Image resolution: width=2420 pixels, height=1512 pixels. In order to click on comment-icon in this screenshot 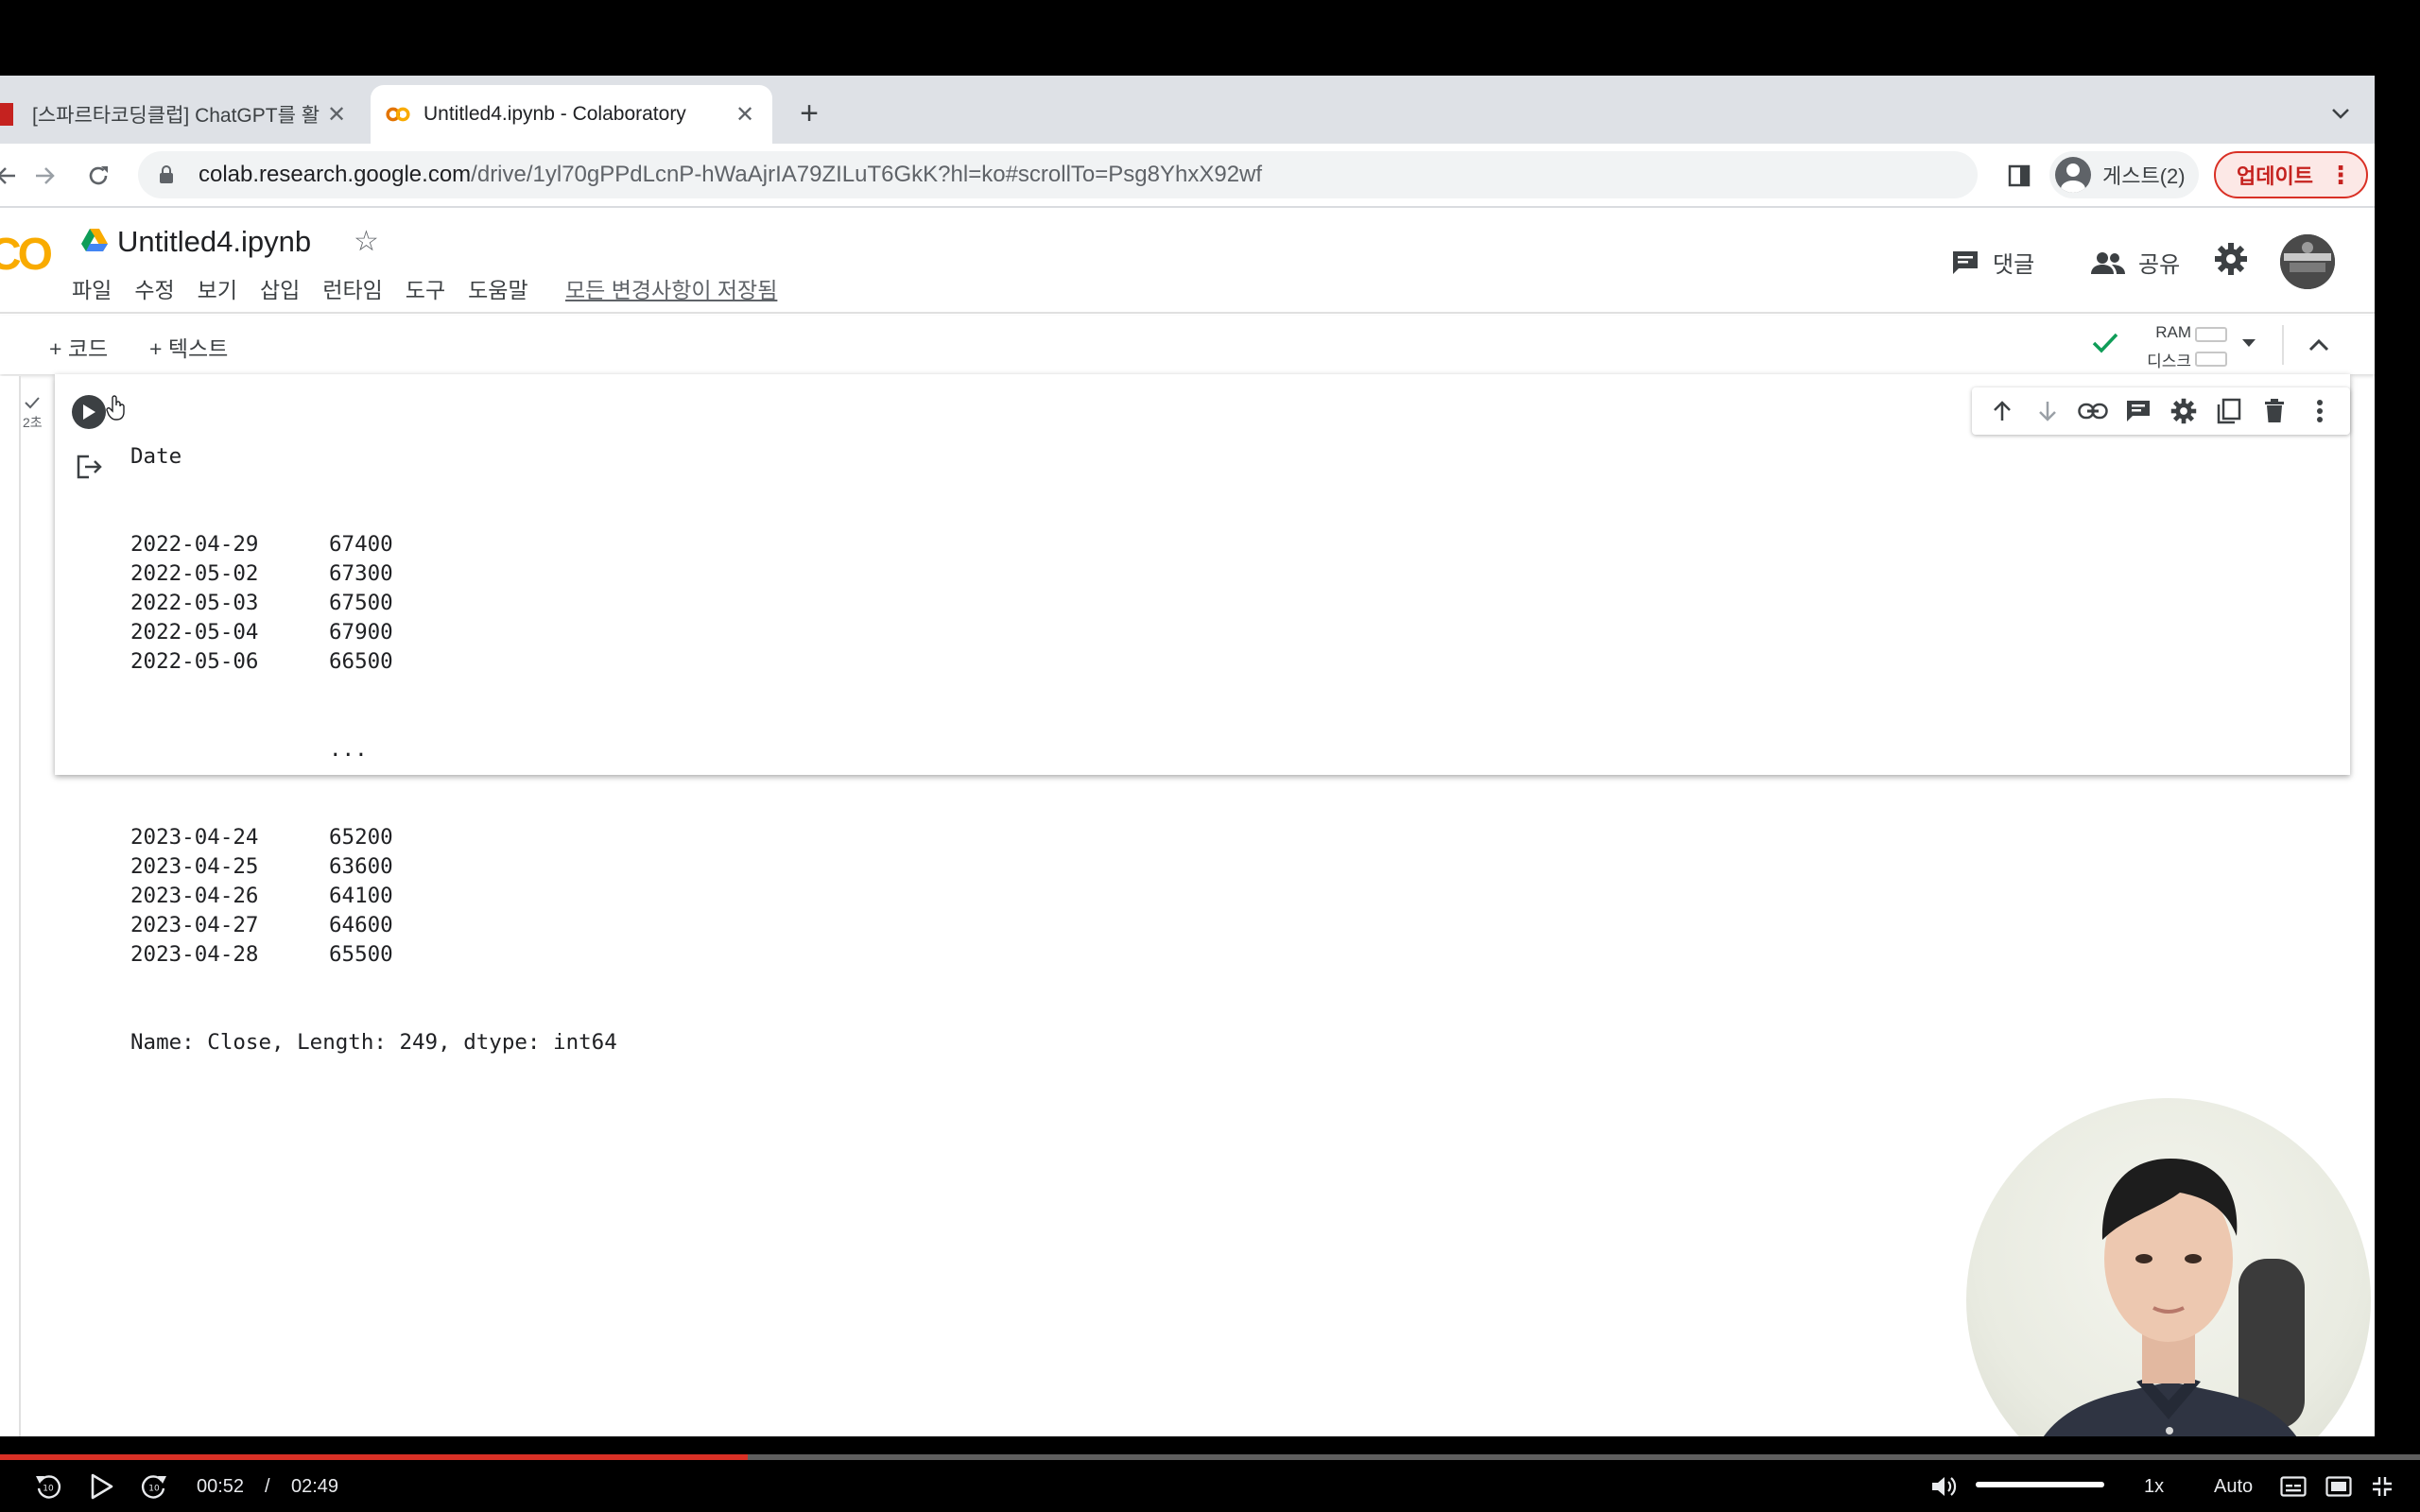, I will do `click(2138, 411)`.